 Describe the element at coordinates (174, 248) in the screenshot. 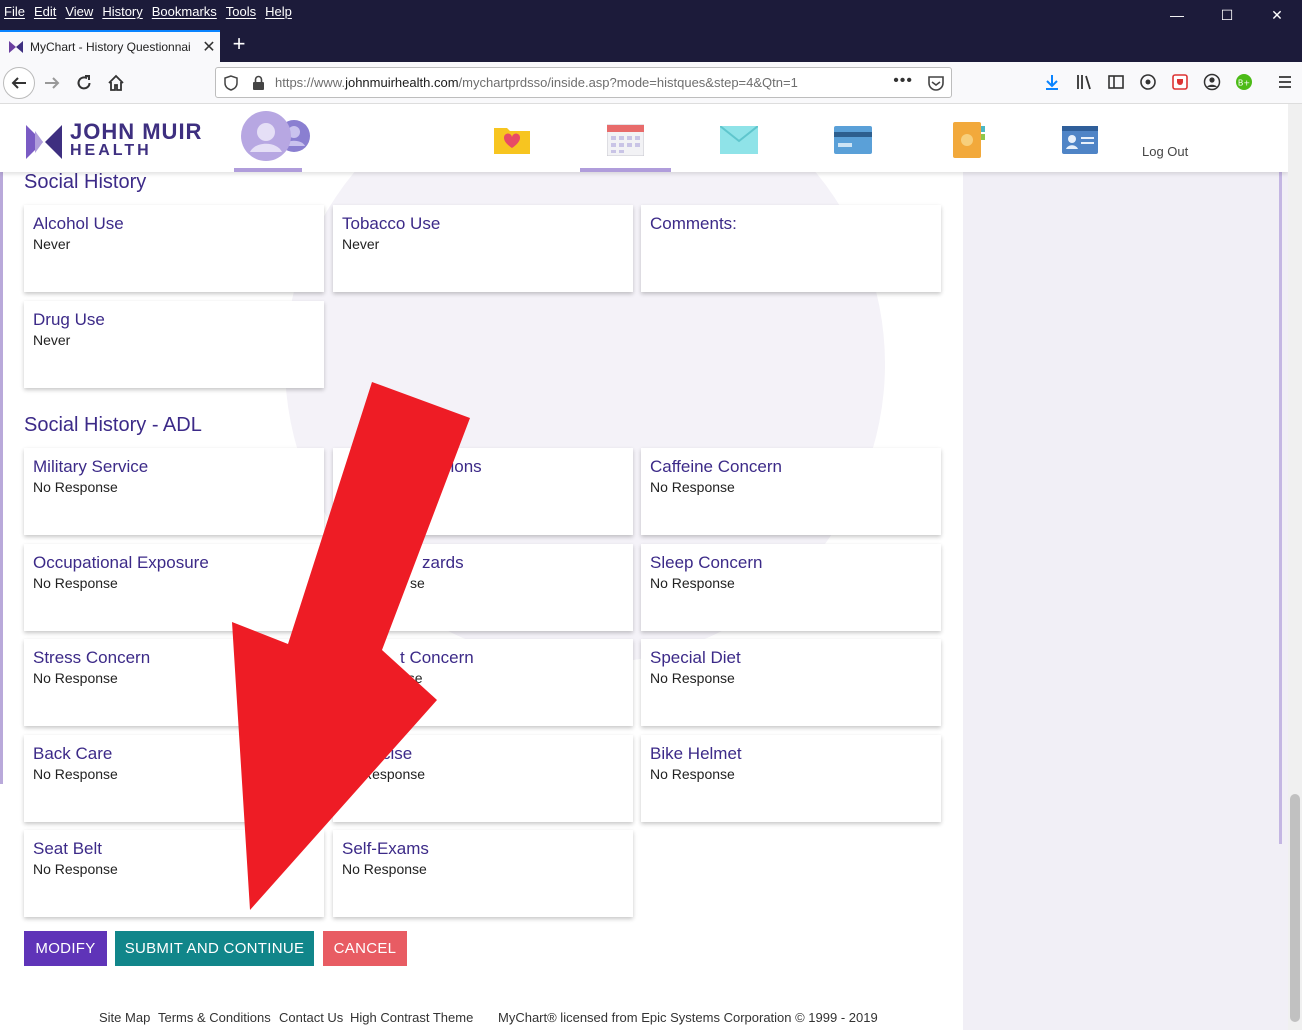

I see `card-alcohol-use: Alcohol Use Never` at that location.